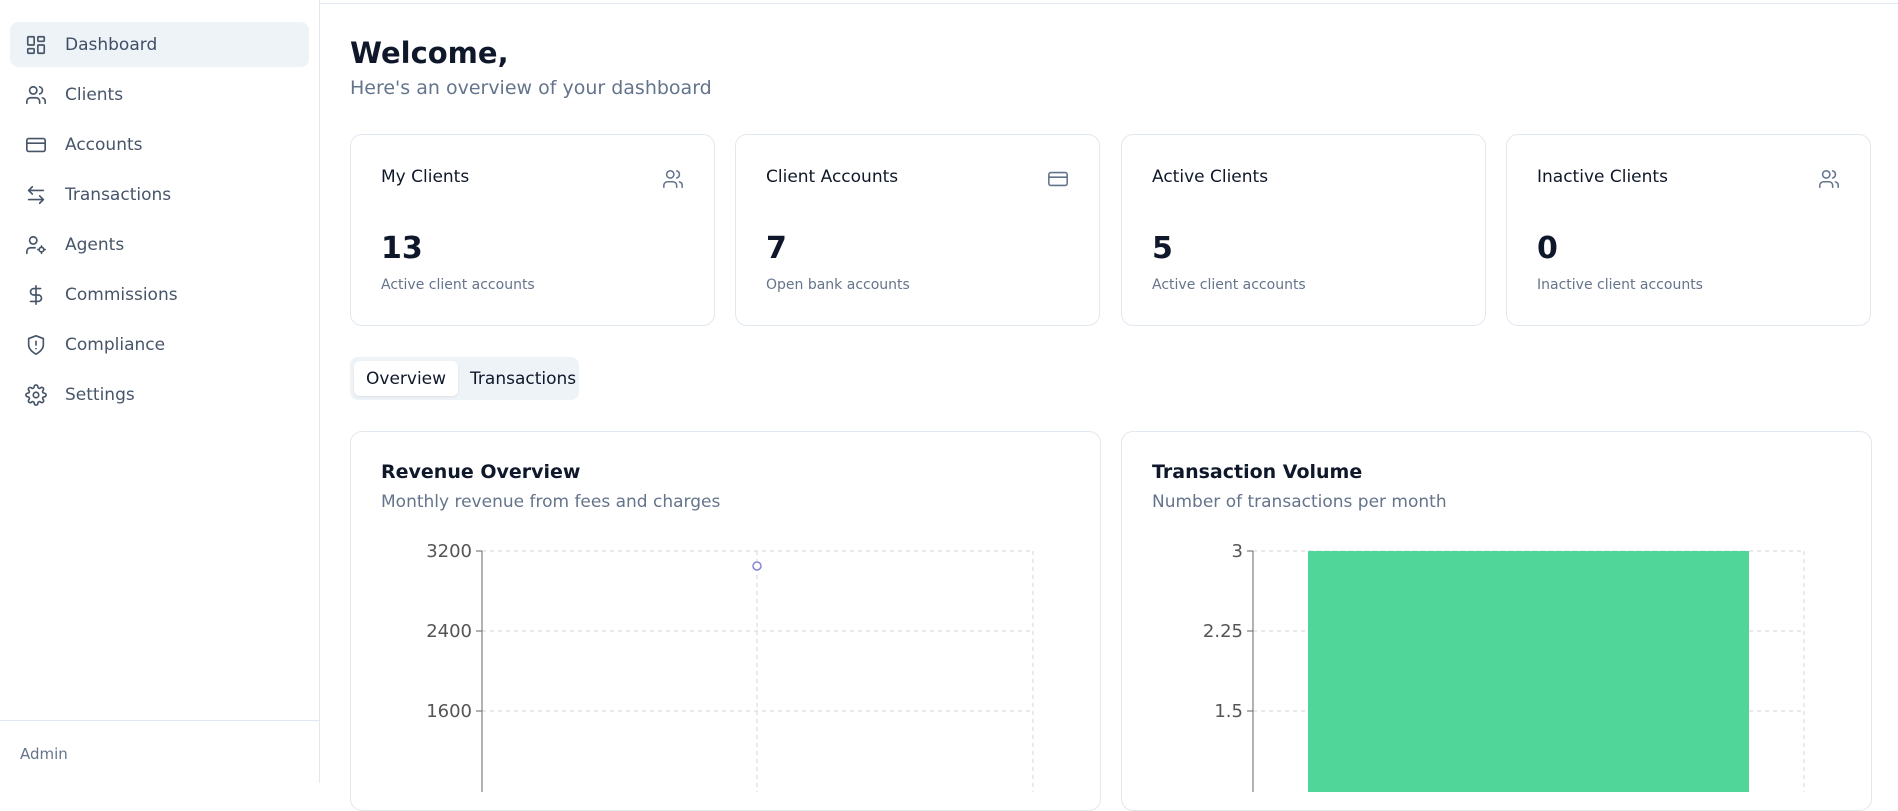 This screenshot has height=811, width=1898. What do you see at coordinates (159, 44) in the screenshot?
I see `sidebar-item-dashboard: Dashboard` at bounding box center [159, 44].